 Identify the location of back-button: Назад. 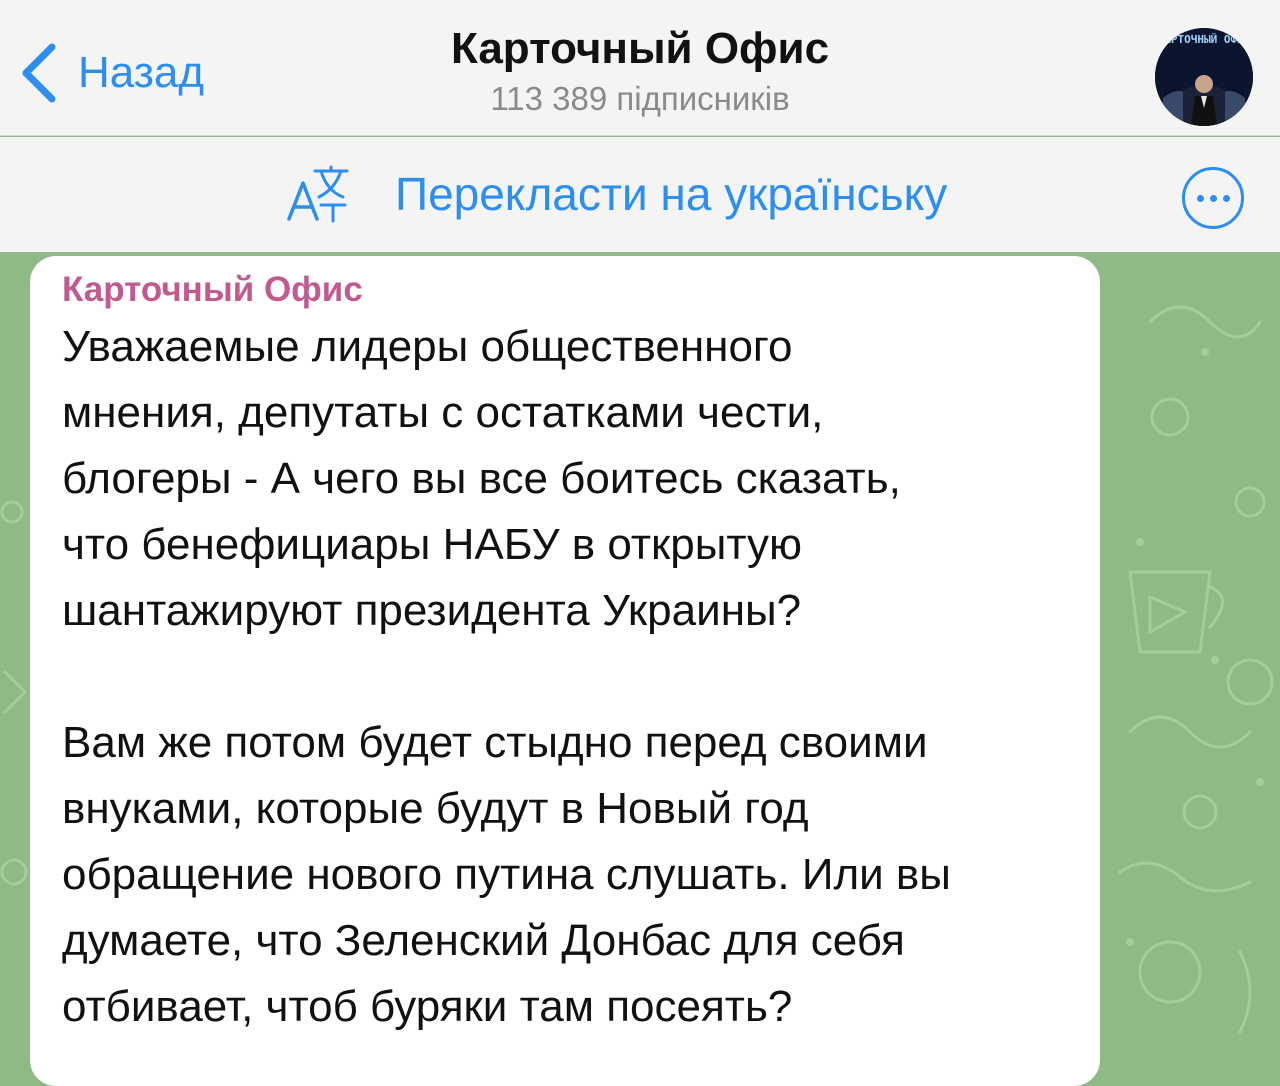
(111, 73).